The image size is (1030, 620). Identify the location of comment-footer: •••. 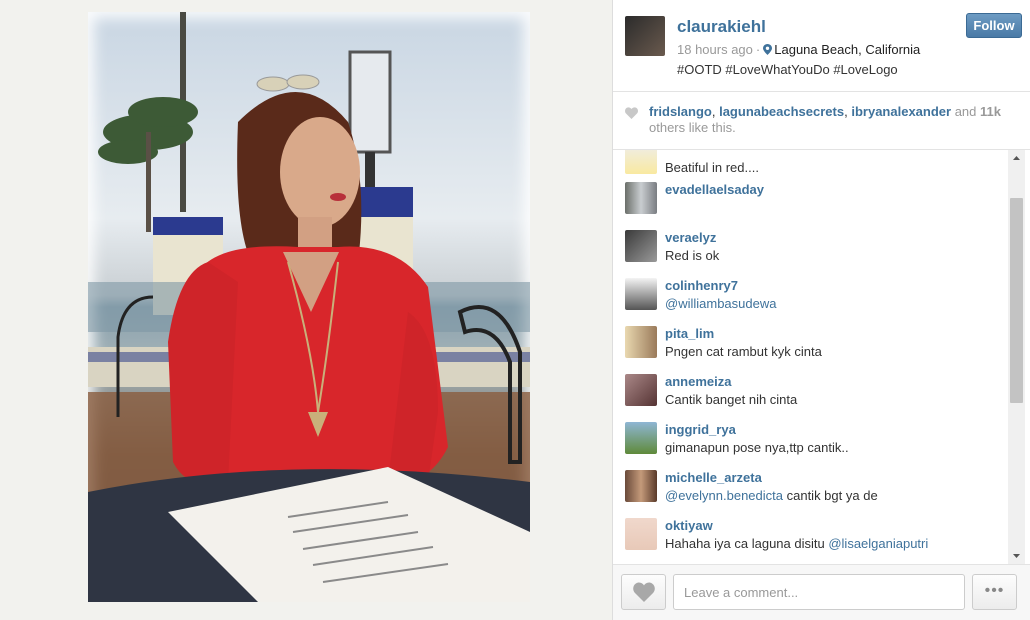
(821, 592).